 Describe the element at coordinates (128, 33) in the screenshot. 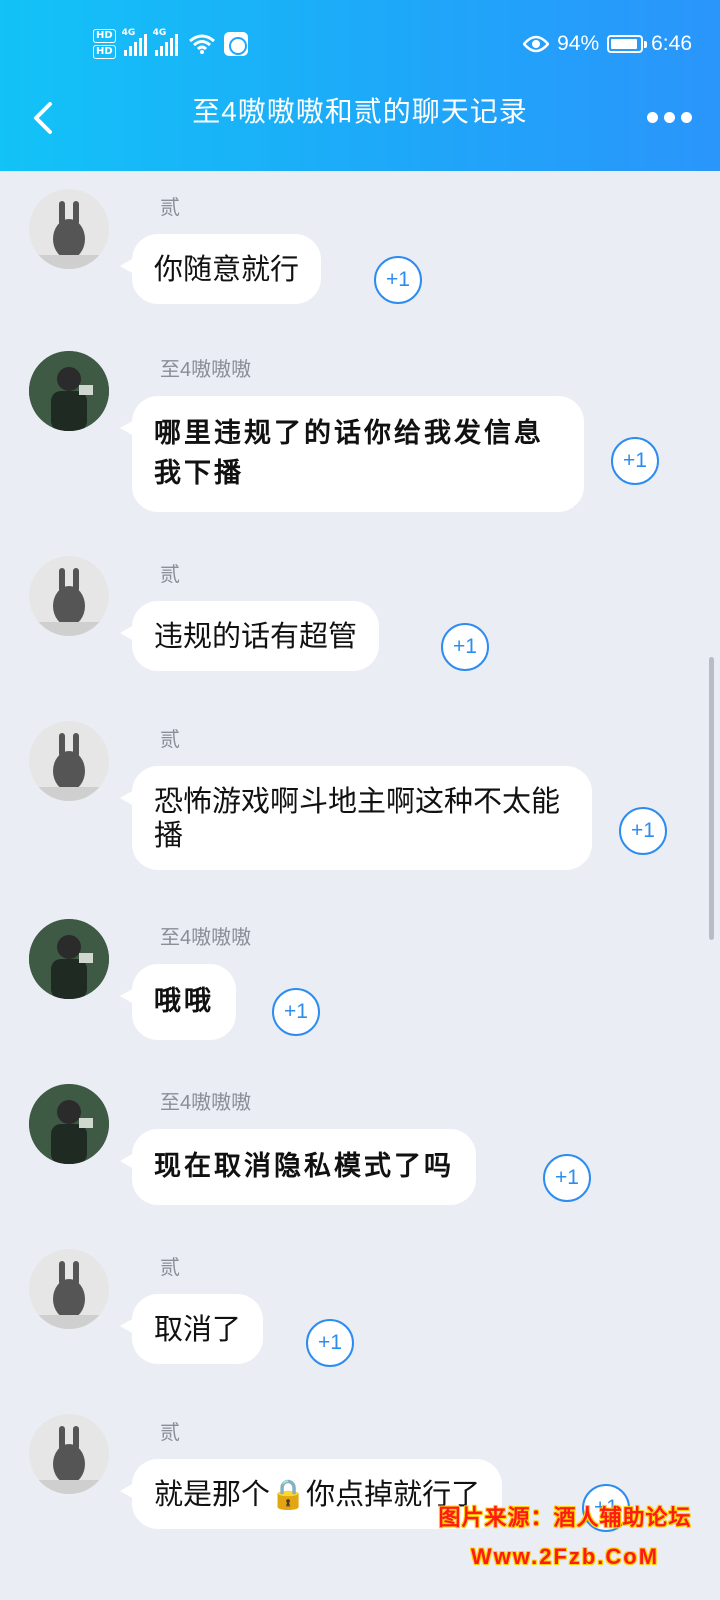

I see `network-type-1: 4G` at that location.